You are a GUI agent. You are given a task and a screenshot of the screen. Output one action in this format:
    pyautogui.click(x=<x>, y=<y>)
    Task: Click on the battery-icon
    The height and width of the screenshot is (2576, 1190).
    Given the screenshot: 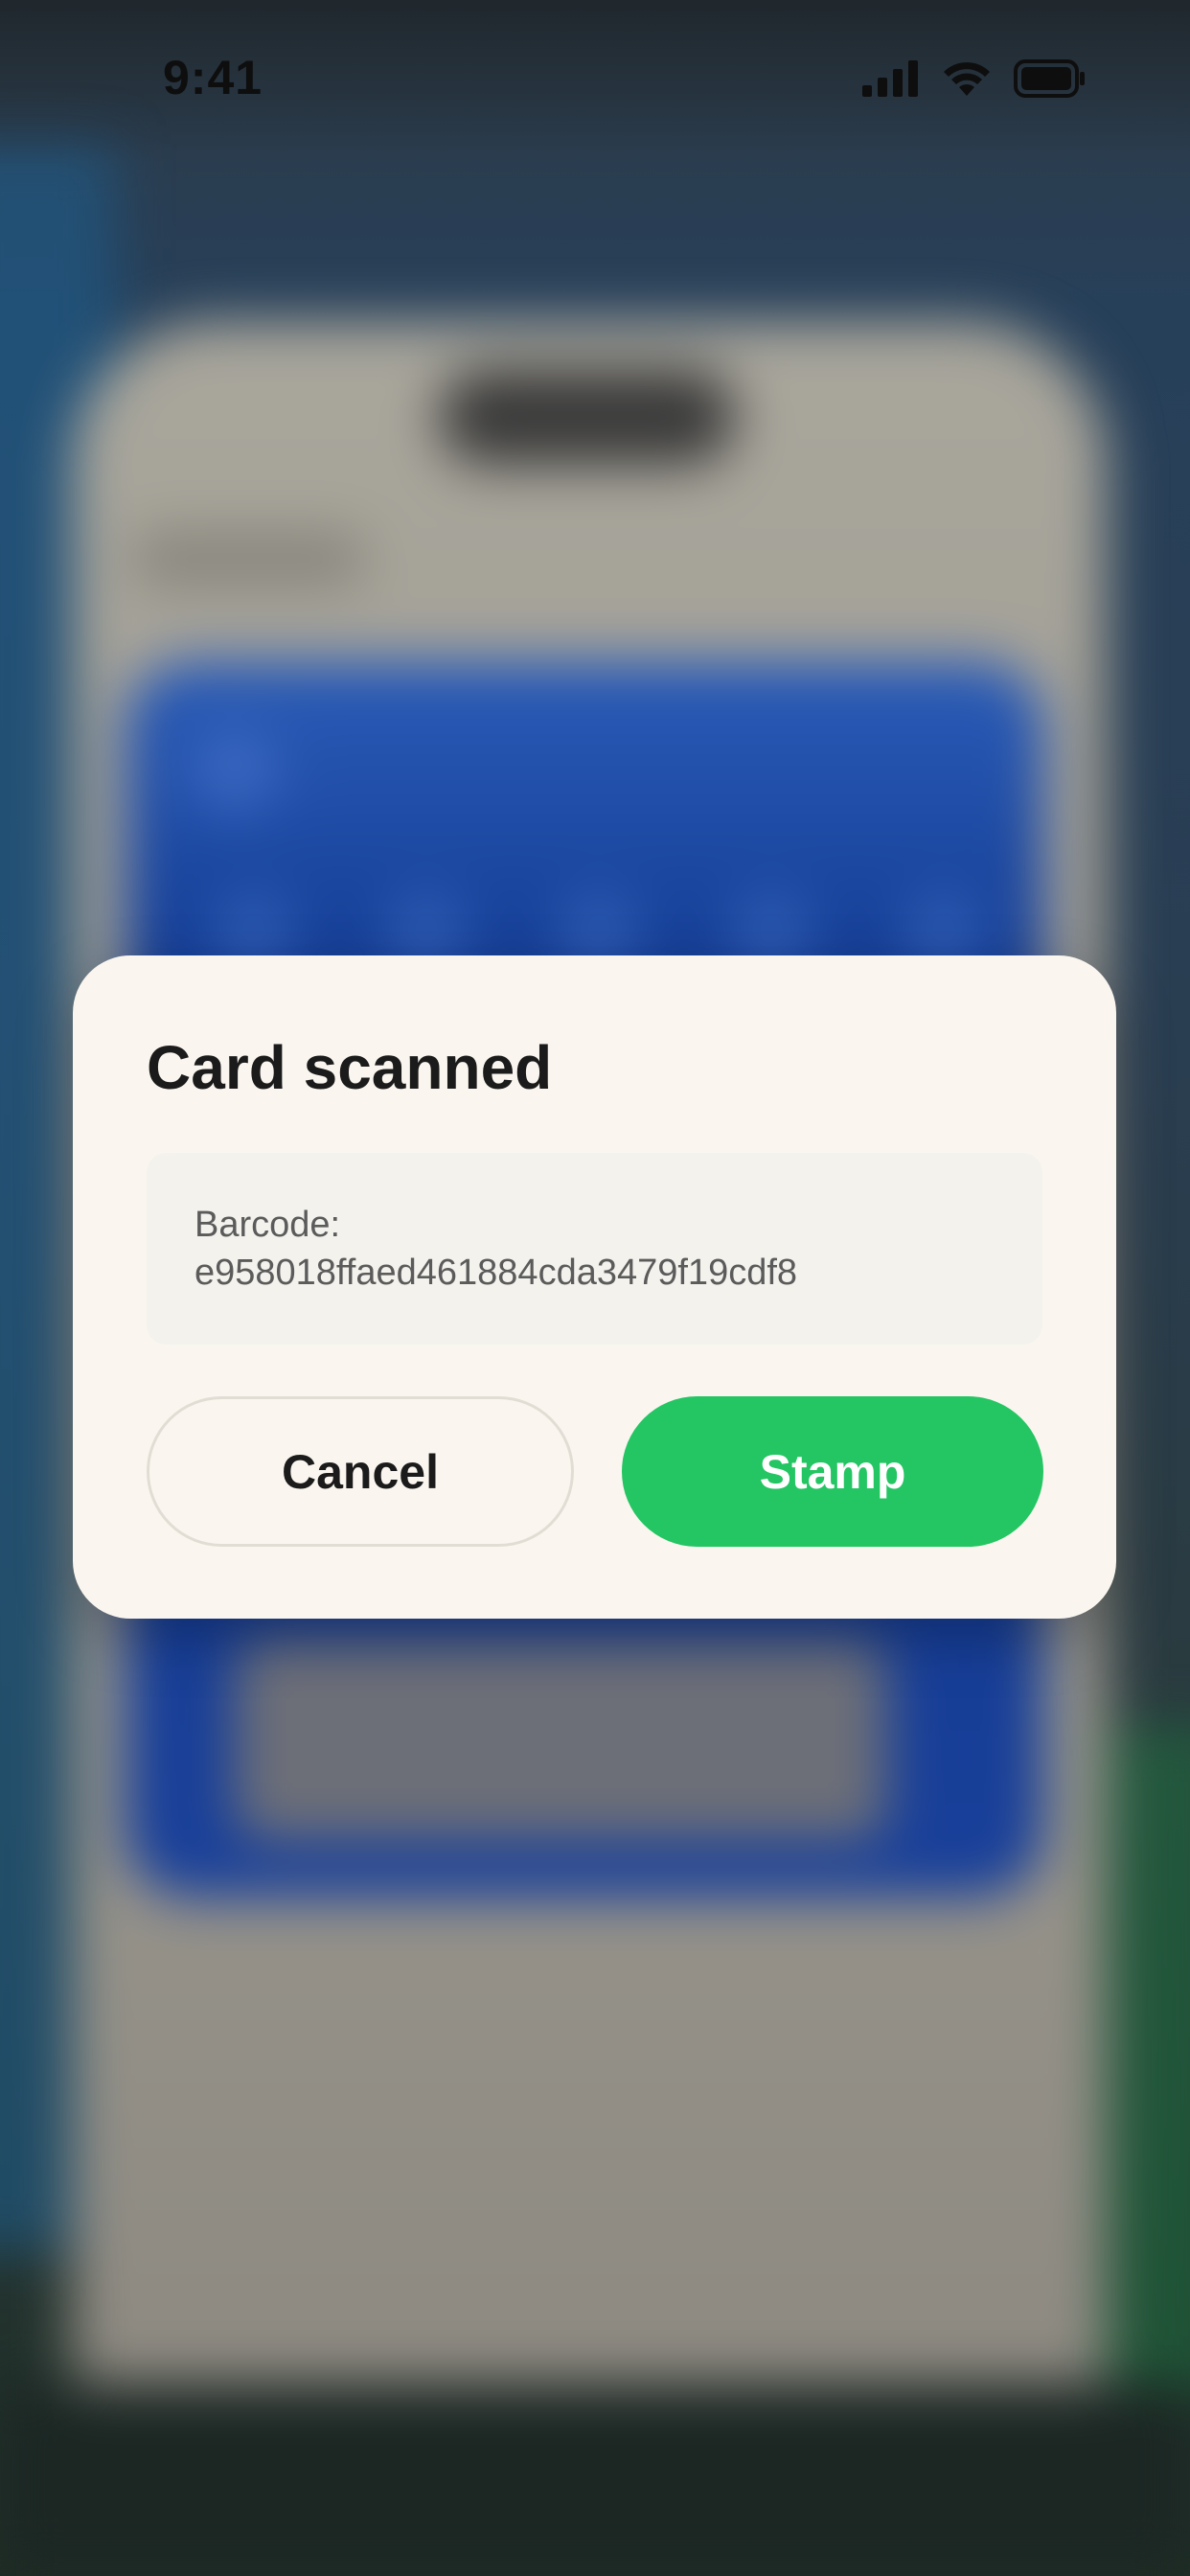 What is the action you would take?
    pyautogui.click(x=1050, y=81)
    